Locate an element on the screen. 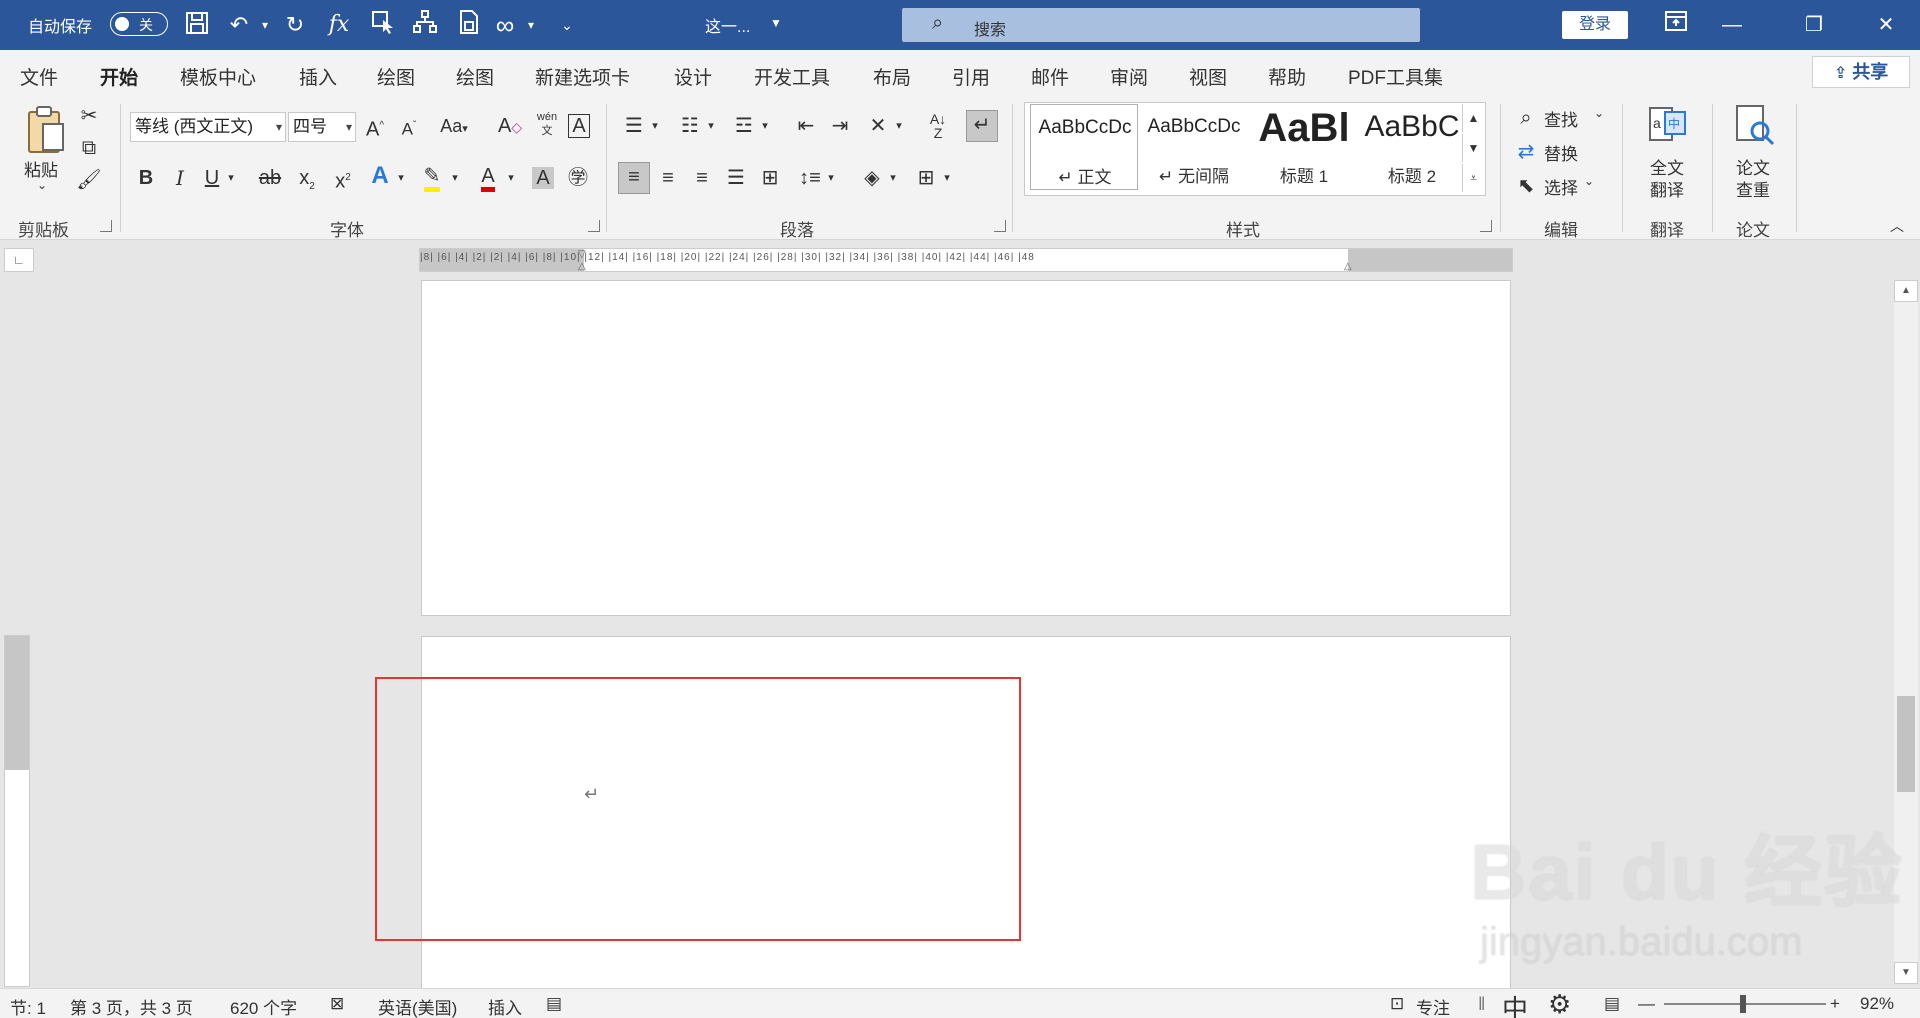 This screenshot has width=1920, height=1018. text-effects-dropdown-icon: ▾ is located at coordinates (401, 178).